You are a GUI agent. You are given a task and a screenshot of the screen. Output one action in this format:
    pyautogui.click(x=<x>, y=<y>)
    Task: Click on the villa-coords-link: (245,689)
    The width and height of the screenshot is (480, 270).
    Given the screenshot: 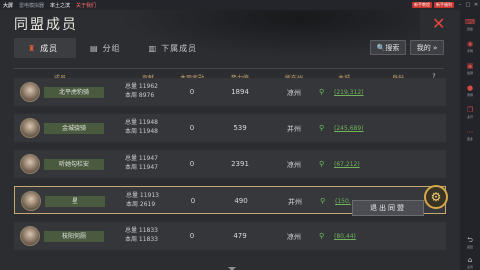 What is the action you would take?
    pyautogui.click(x=349, y=128)
    